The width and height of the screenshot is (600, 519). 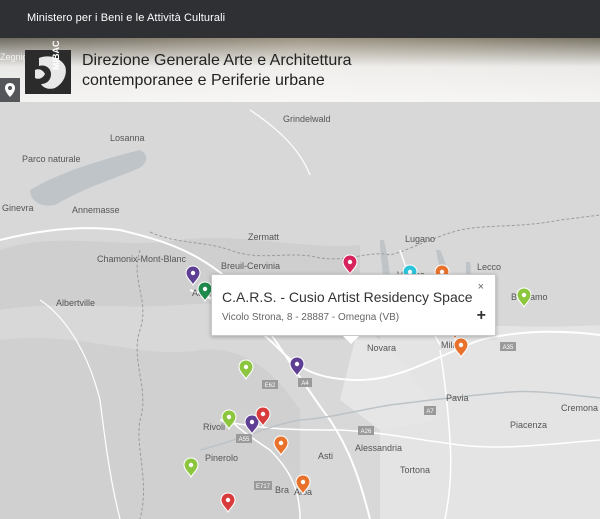 What do you see at coordinates (457, 398) in the screenshot?
I see `place-label: Pavia` at bounding box center [457, 398].